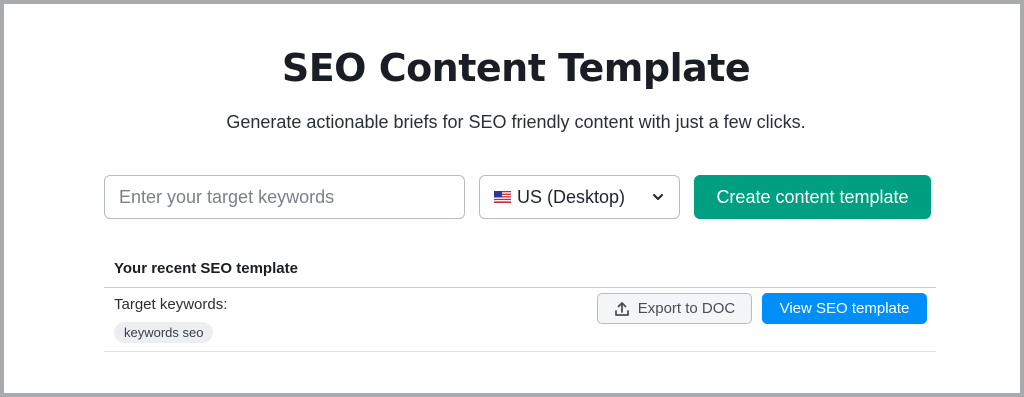 Image resolution: width=1024 pixels, height=397 pixels. I want to click on export-to-doc-button: Export to DOC, so click(674, 308).